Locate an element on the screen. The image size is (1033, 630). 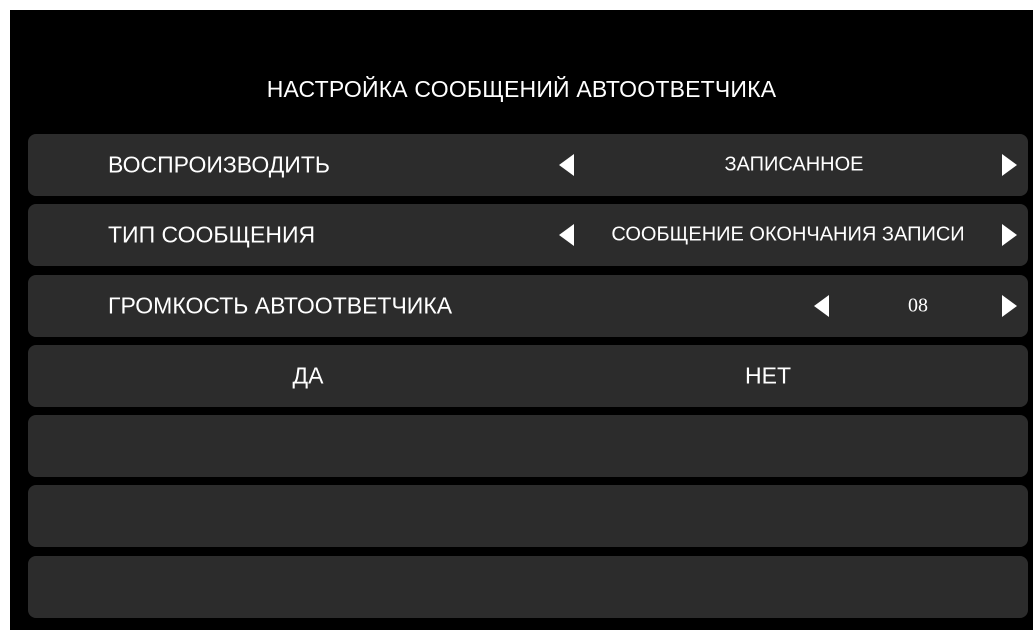
message-type-value: СООБЩЕНИЕ ОКОНЧАНИЯ ЗАПИСИ is located at coordinates (788, 234).